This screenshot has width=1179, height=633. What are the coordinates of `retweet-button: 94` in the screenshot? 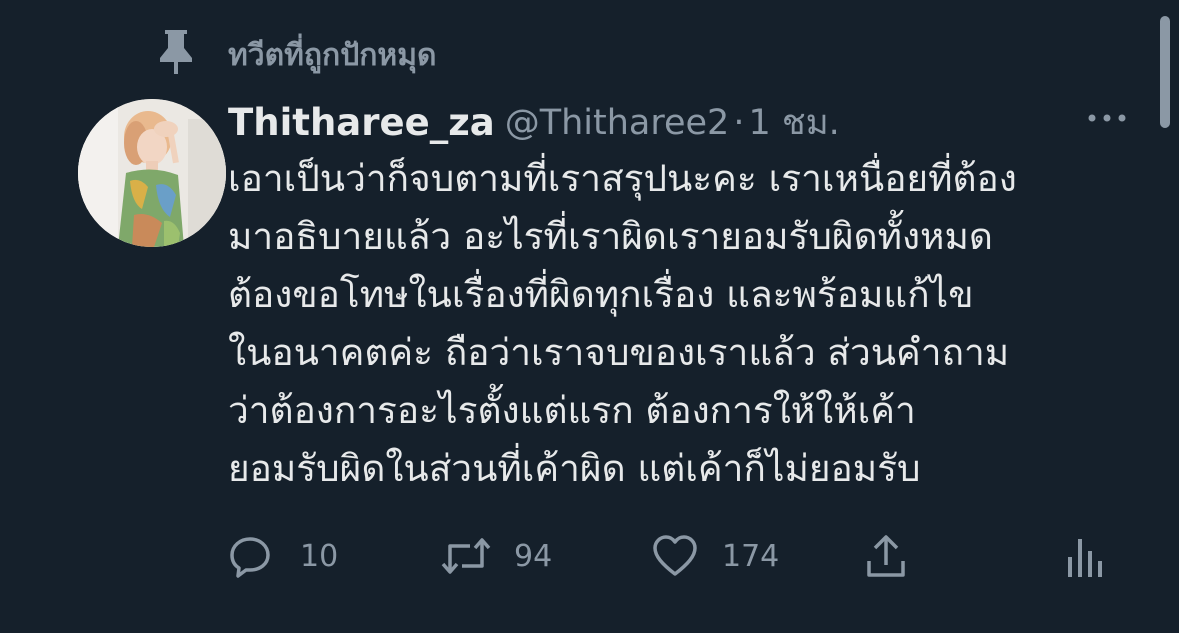 It's located at (496, 556).